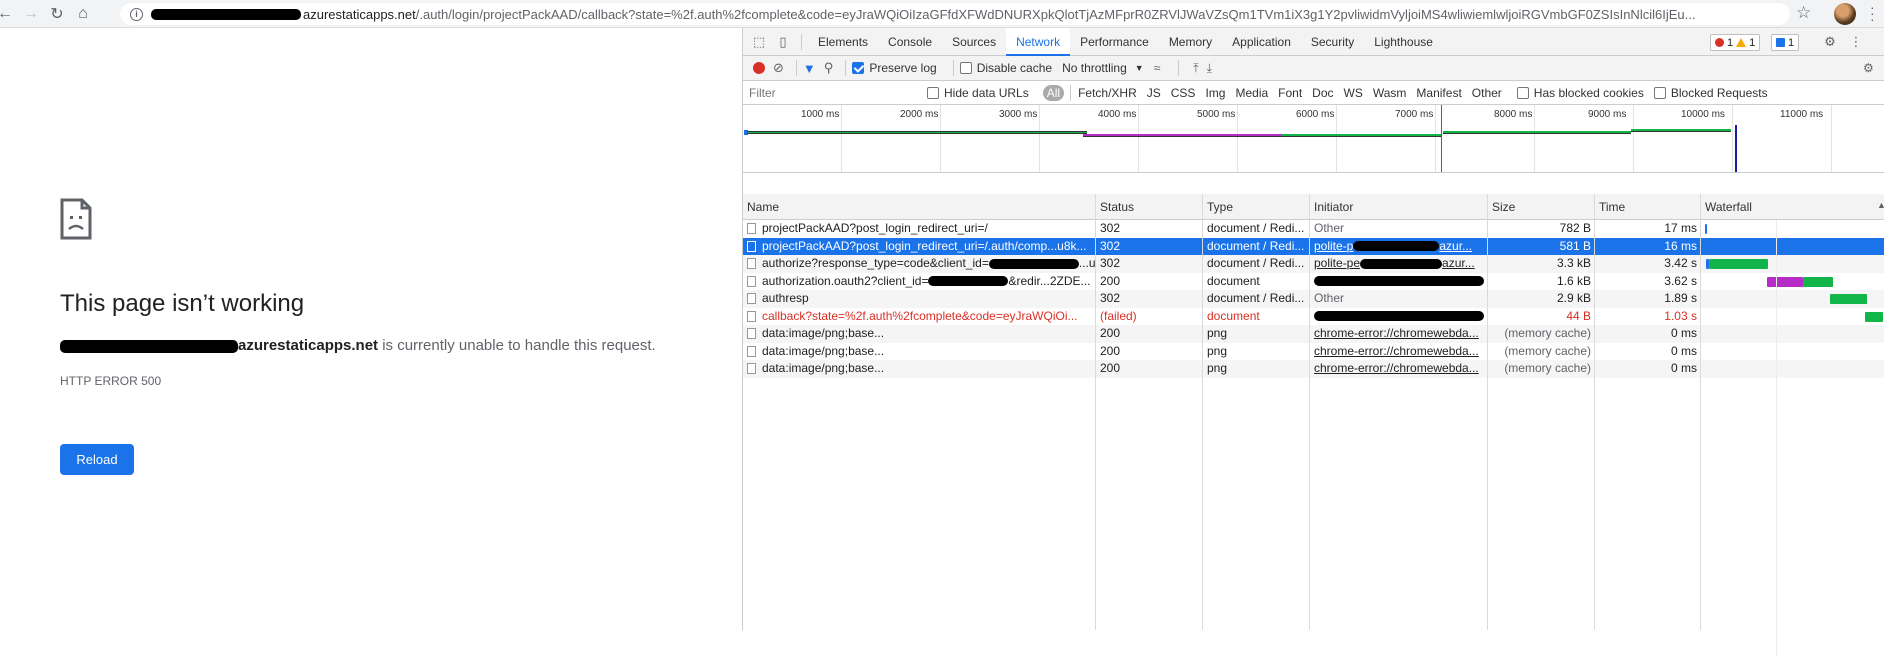 The width and height of the screenshot is (1884, 656). I want to click on inspect-element-icon: ⬚, so click(759, 42).